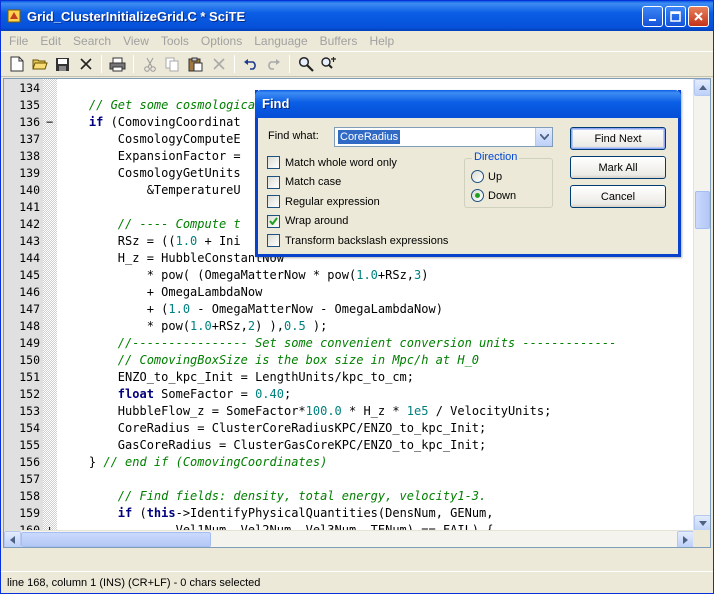  Describe the element at coordinates (62, 64) in the screenshot. I see `save-icon` at that location.